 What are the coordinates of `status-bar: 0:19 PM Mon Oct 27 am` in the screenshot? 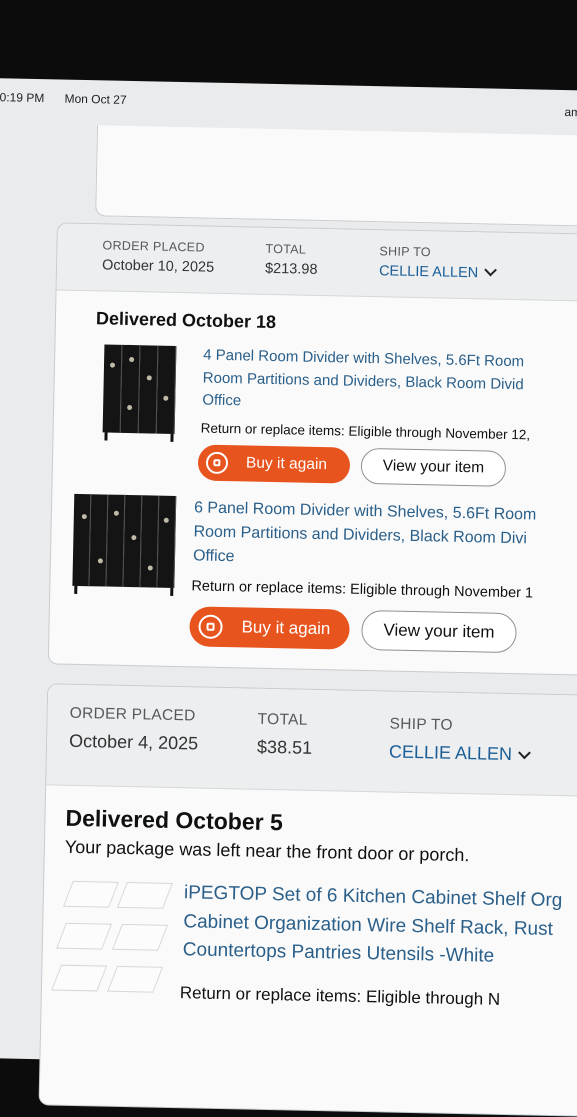 It's located at (288, 105).